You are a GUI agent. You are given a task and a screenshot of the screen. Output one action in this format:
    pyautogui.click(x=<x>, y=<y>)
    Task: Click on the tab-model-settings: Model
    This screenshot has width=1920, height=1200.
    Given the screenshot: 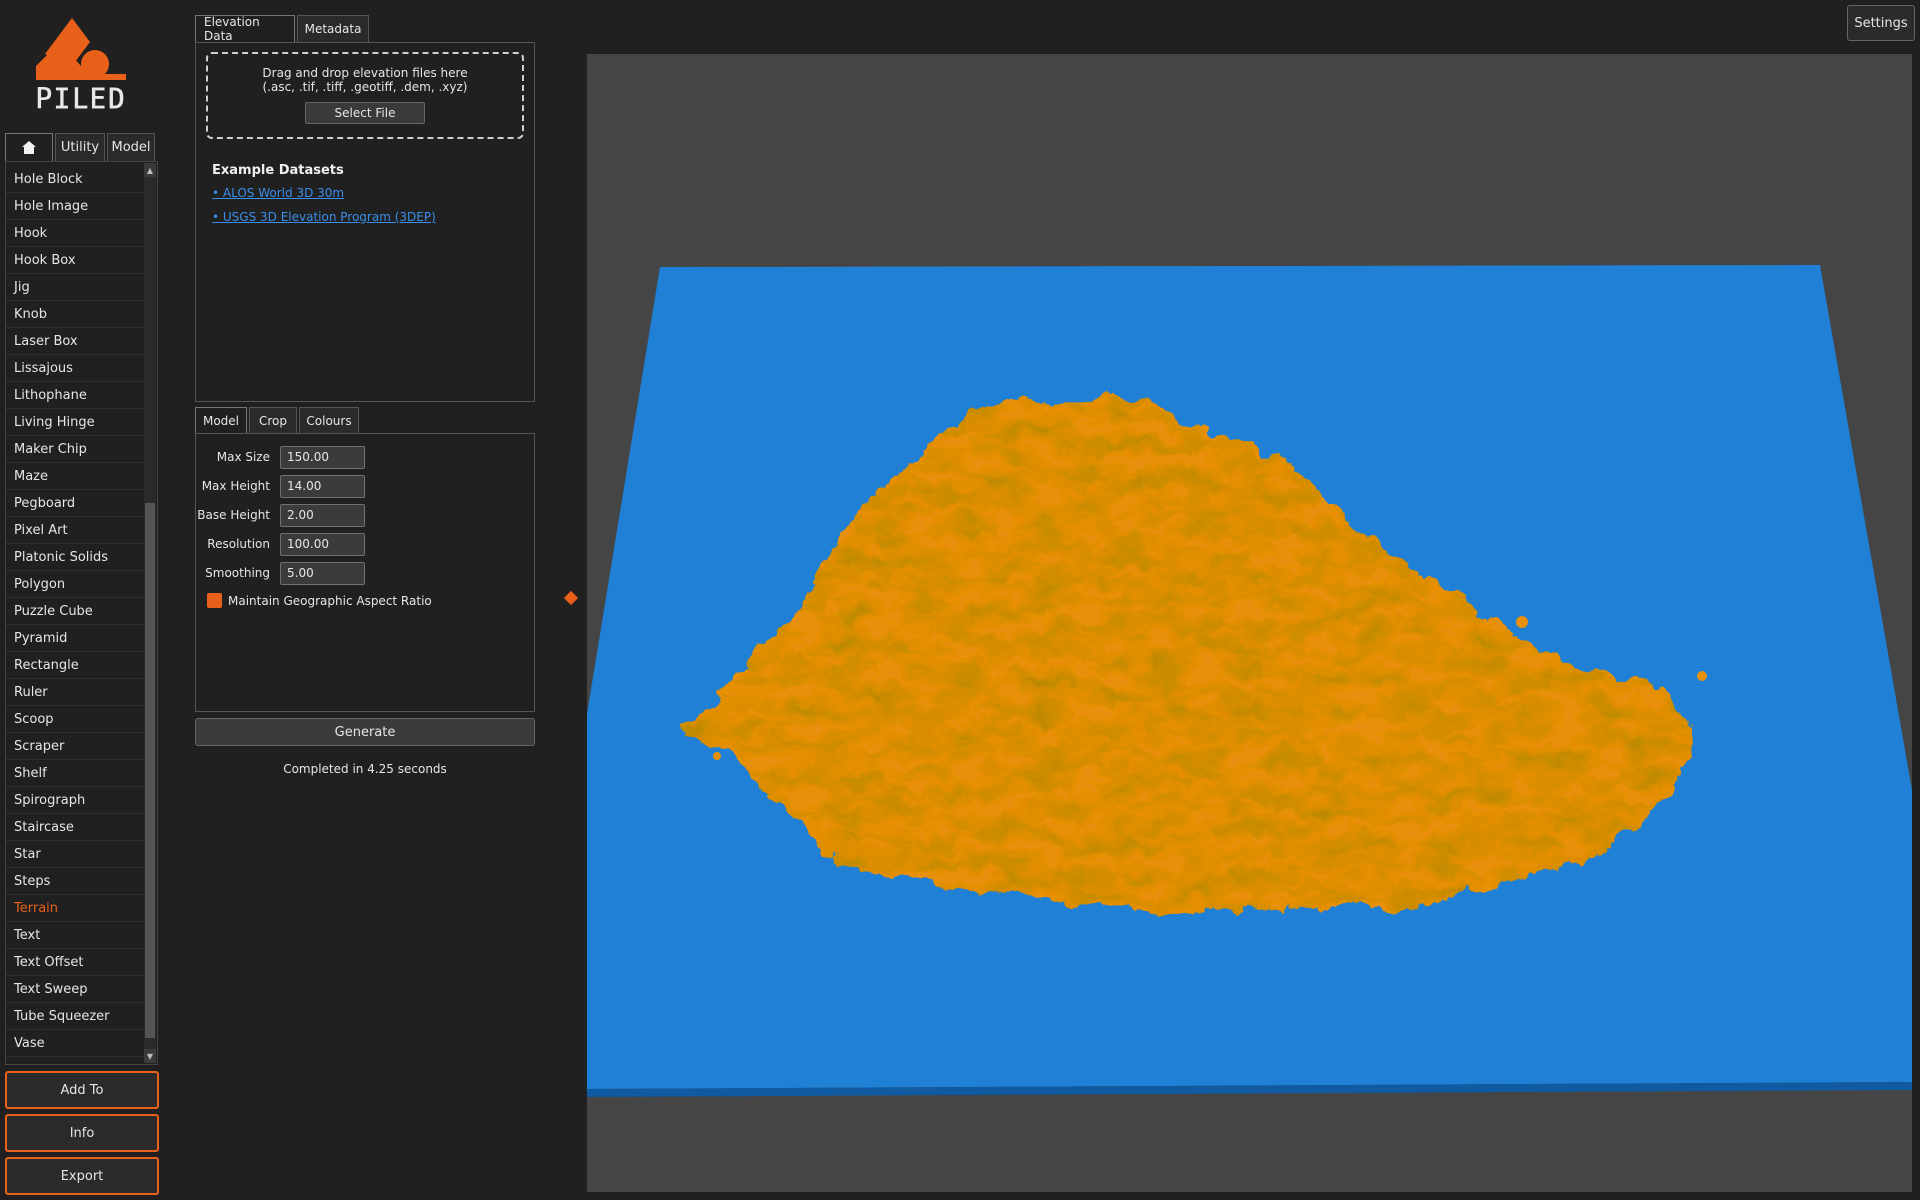 What is the action you would take?
    pyautogui.click(x=221, y=420)
    